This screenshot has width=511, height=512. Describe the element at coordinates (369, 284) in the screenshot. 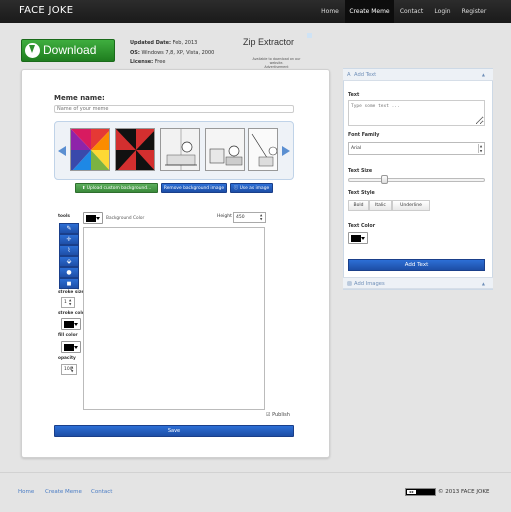

I see `add-images-header-label: Add Images` at that location.